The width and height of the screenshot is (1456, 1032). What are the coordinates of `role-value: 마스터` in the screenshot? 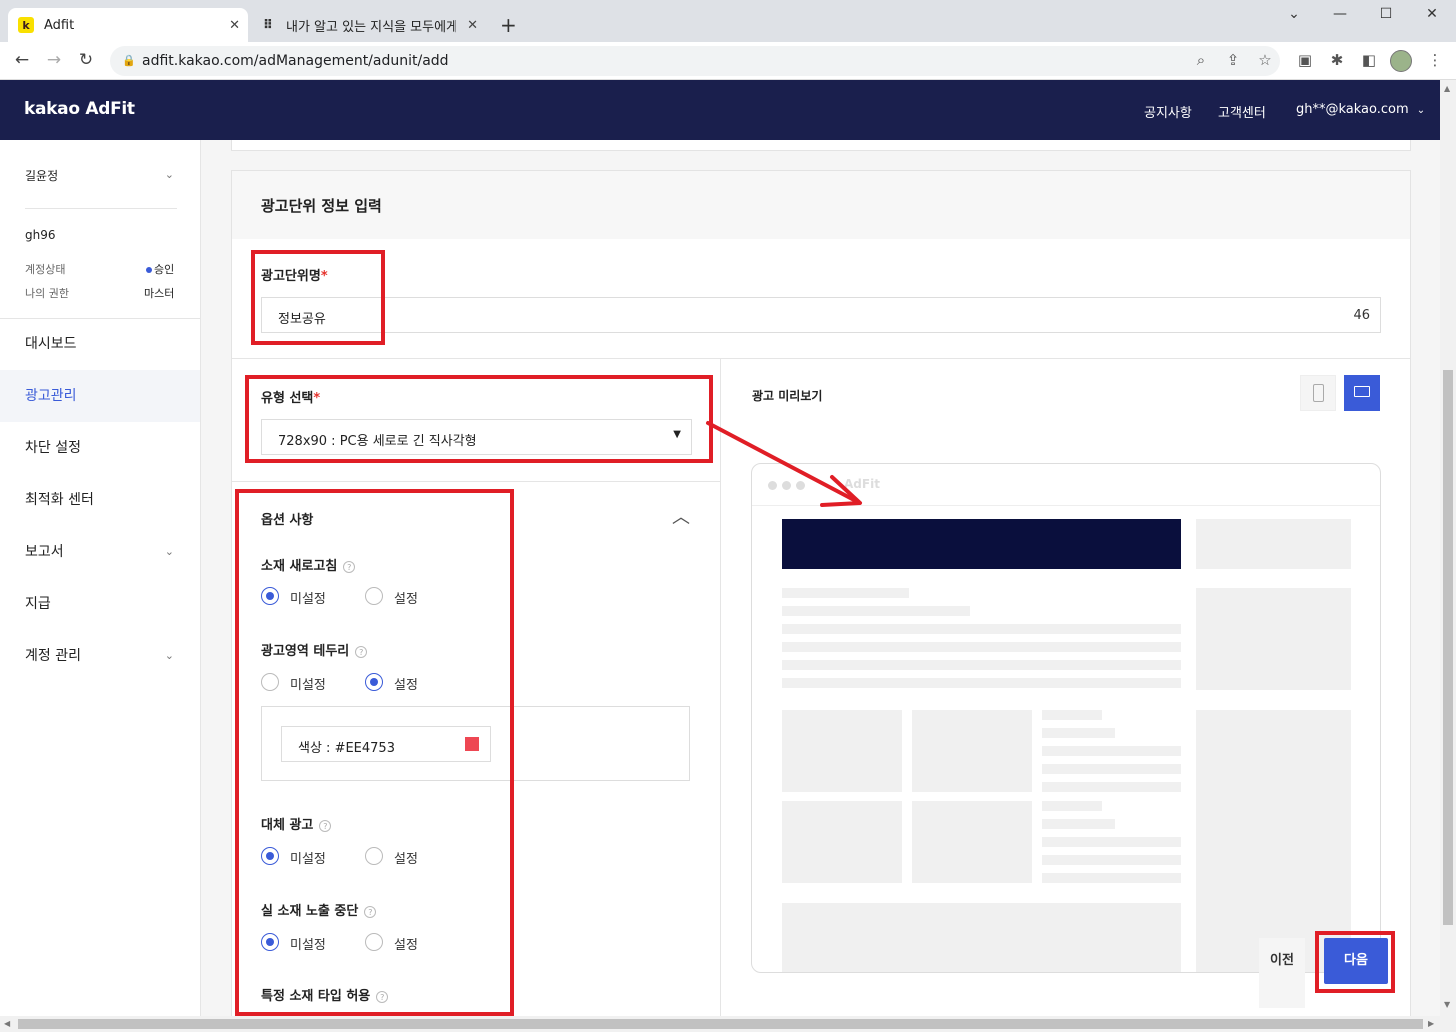 It's located at (159, 293).